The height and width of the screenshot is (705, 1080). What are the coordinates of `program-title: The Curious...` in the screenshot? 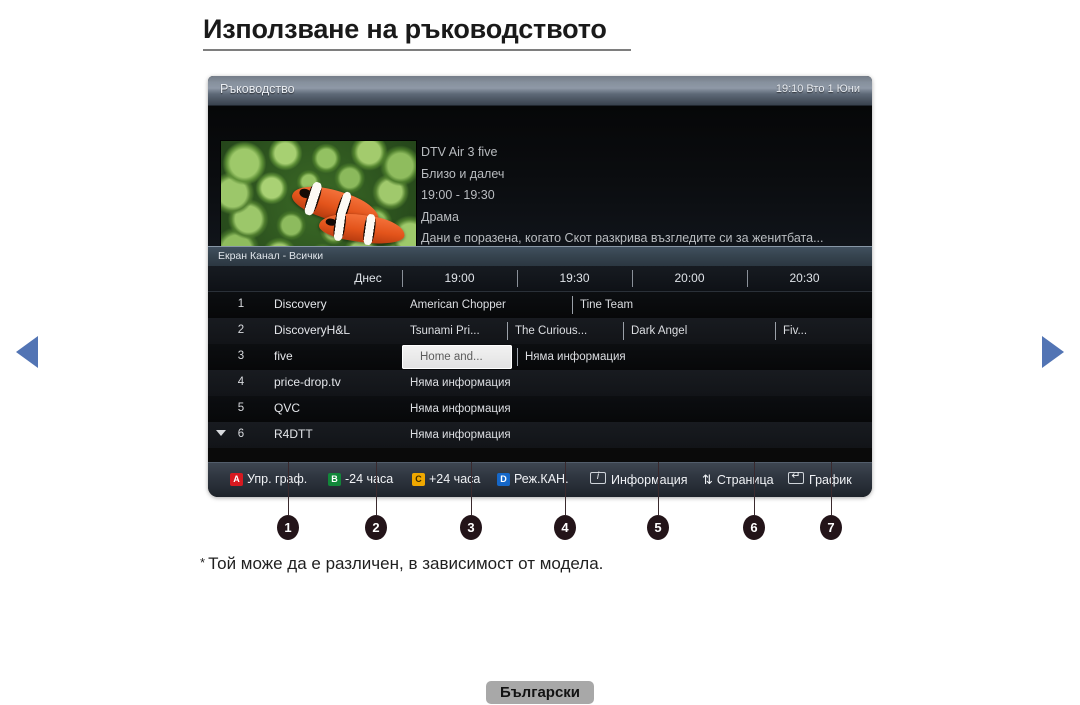 It's located at (551, 331).